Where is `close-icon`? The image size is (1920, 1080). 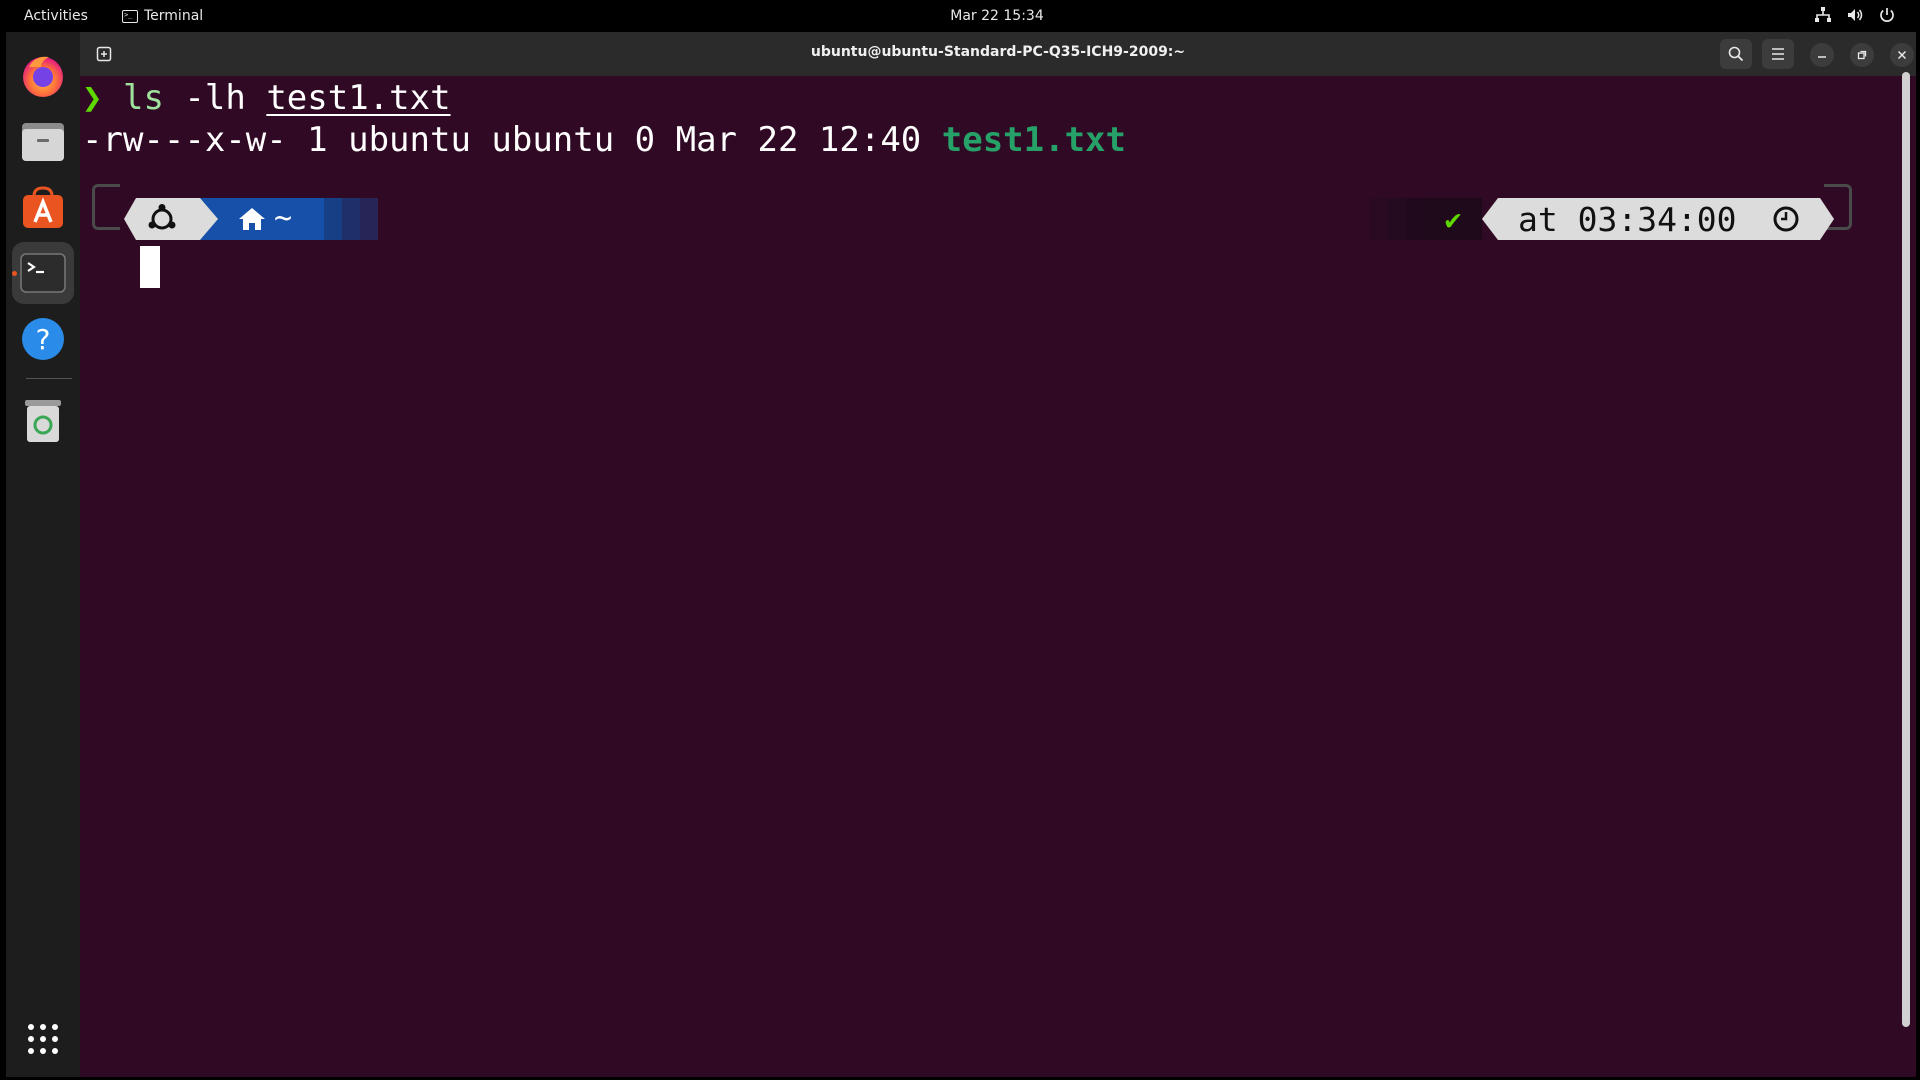 close-icon is located at coordinates (1902, 55).